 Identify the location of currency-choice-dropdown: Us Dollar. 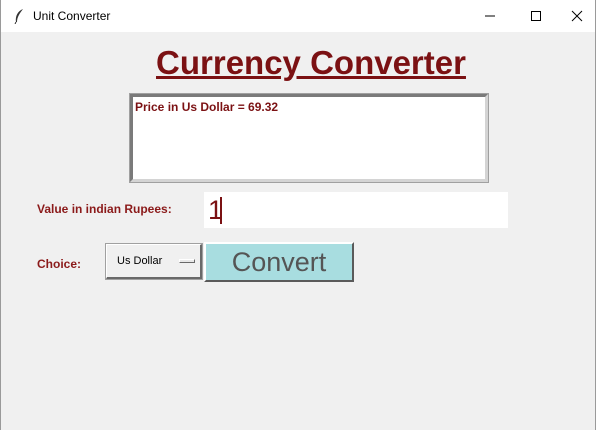
(154, 261).